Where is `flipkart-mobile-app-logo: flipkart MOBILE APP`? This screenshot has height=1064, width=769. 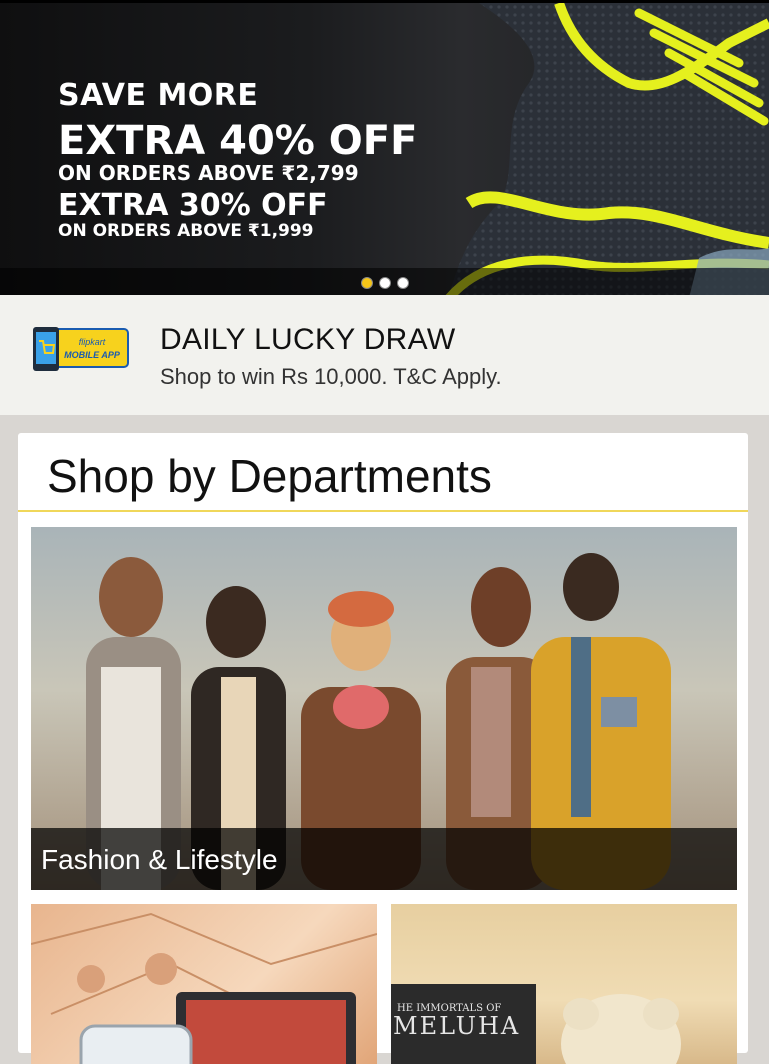 flipkart-mobile-app-logo: flipkart MOBILE APP is located at coordinates (81, 349).